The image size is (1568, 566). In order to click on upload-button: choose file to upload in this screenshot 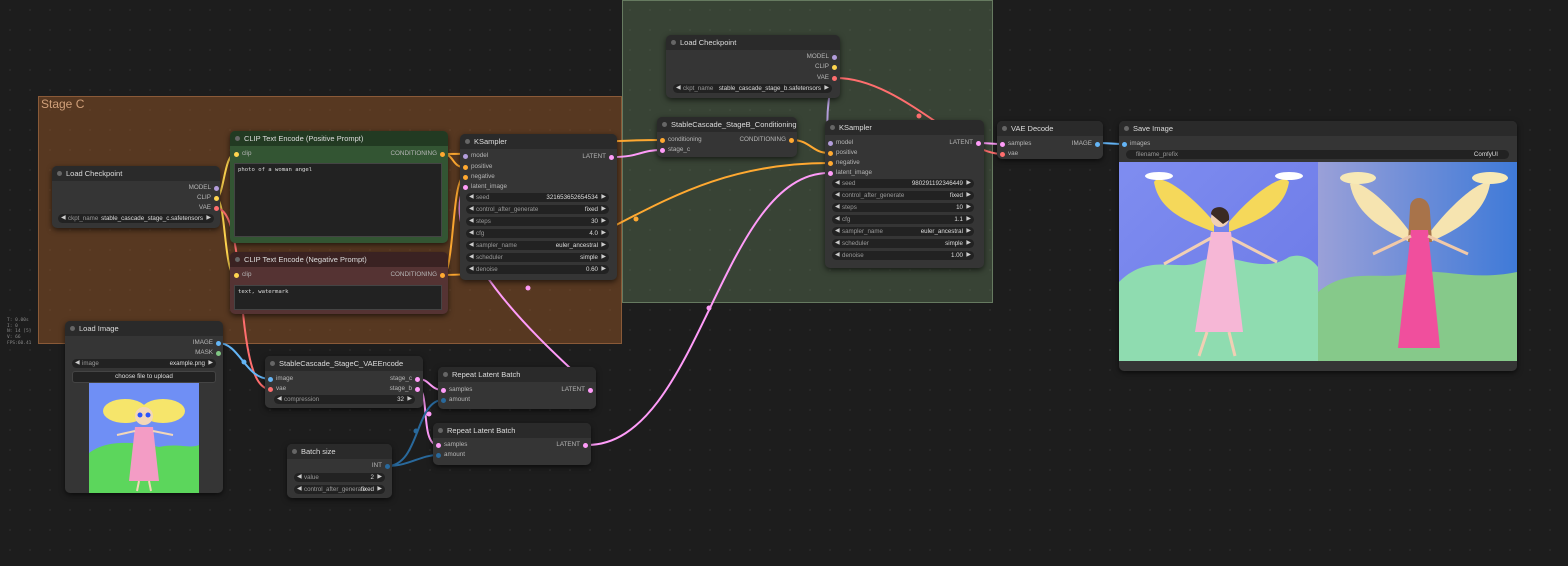, I will do `click(144, 377)`.